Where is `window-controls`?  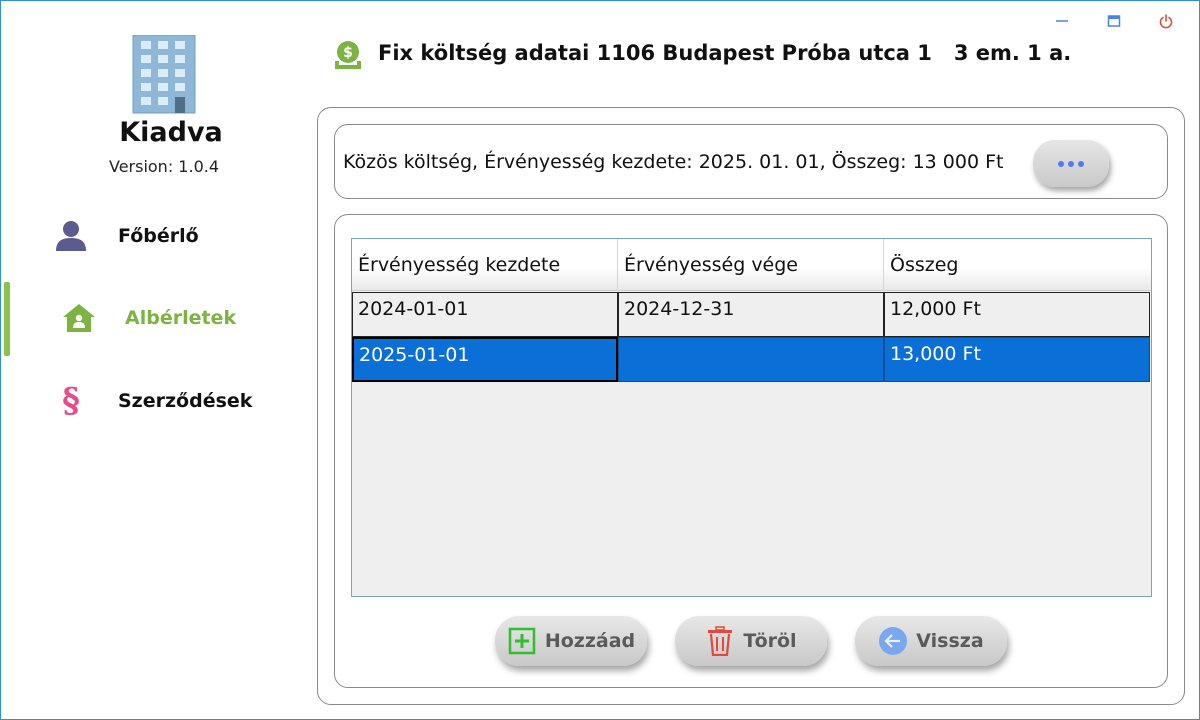 window-controls is located at coordinates (1114, 21).